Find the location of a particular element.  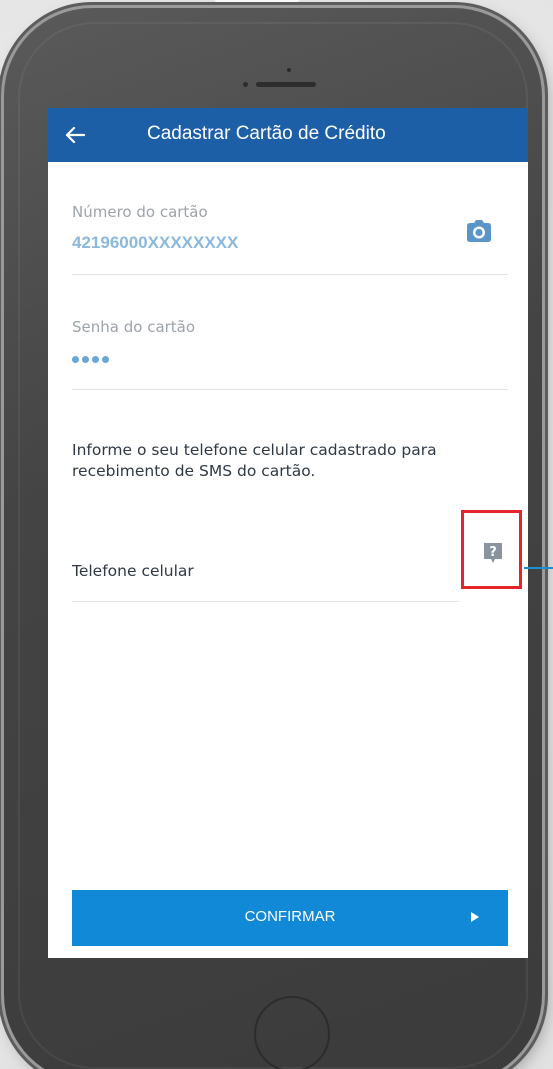

app-bar: Cadastrar Cartão de Crédito is located at coordinates (288, 135).